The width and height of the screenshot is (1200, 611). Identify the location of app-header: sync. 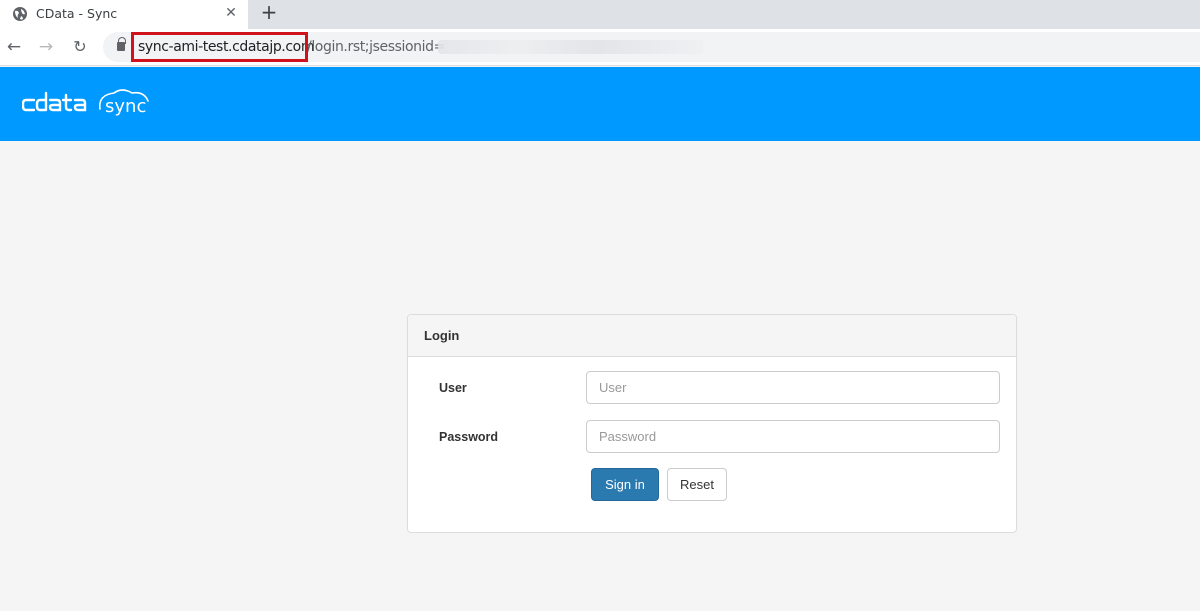
(600, 104).